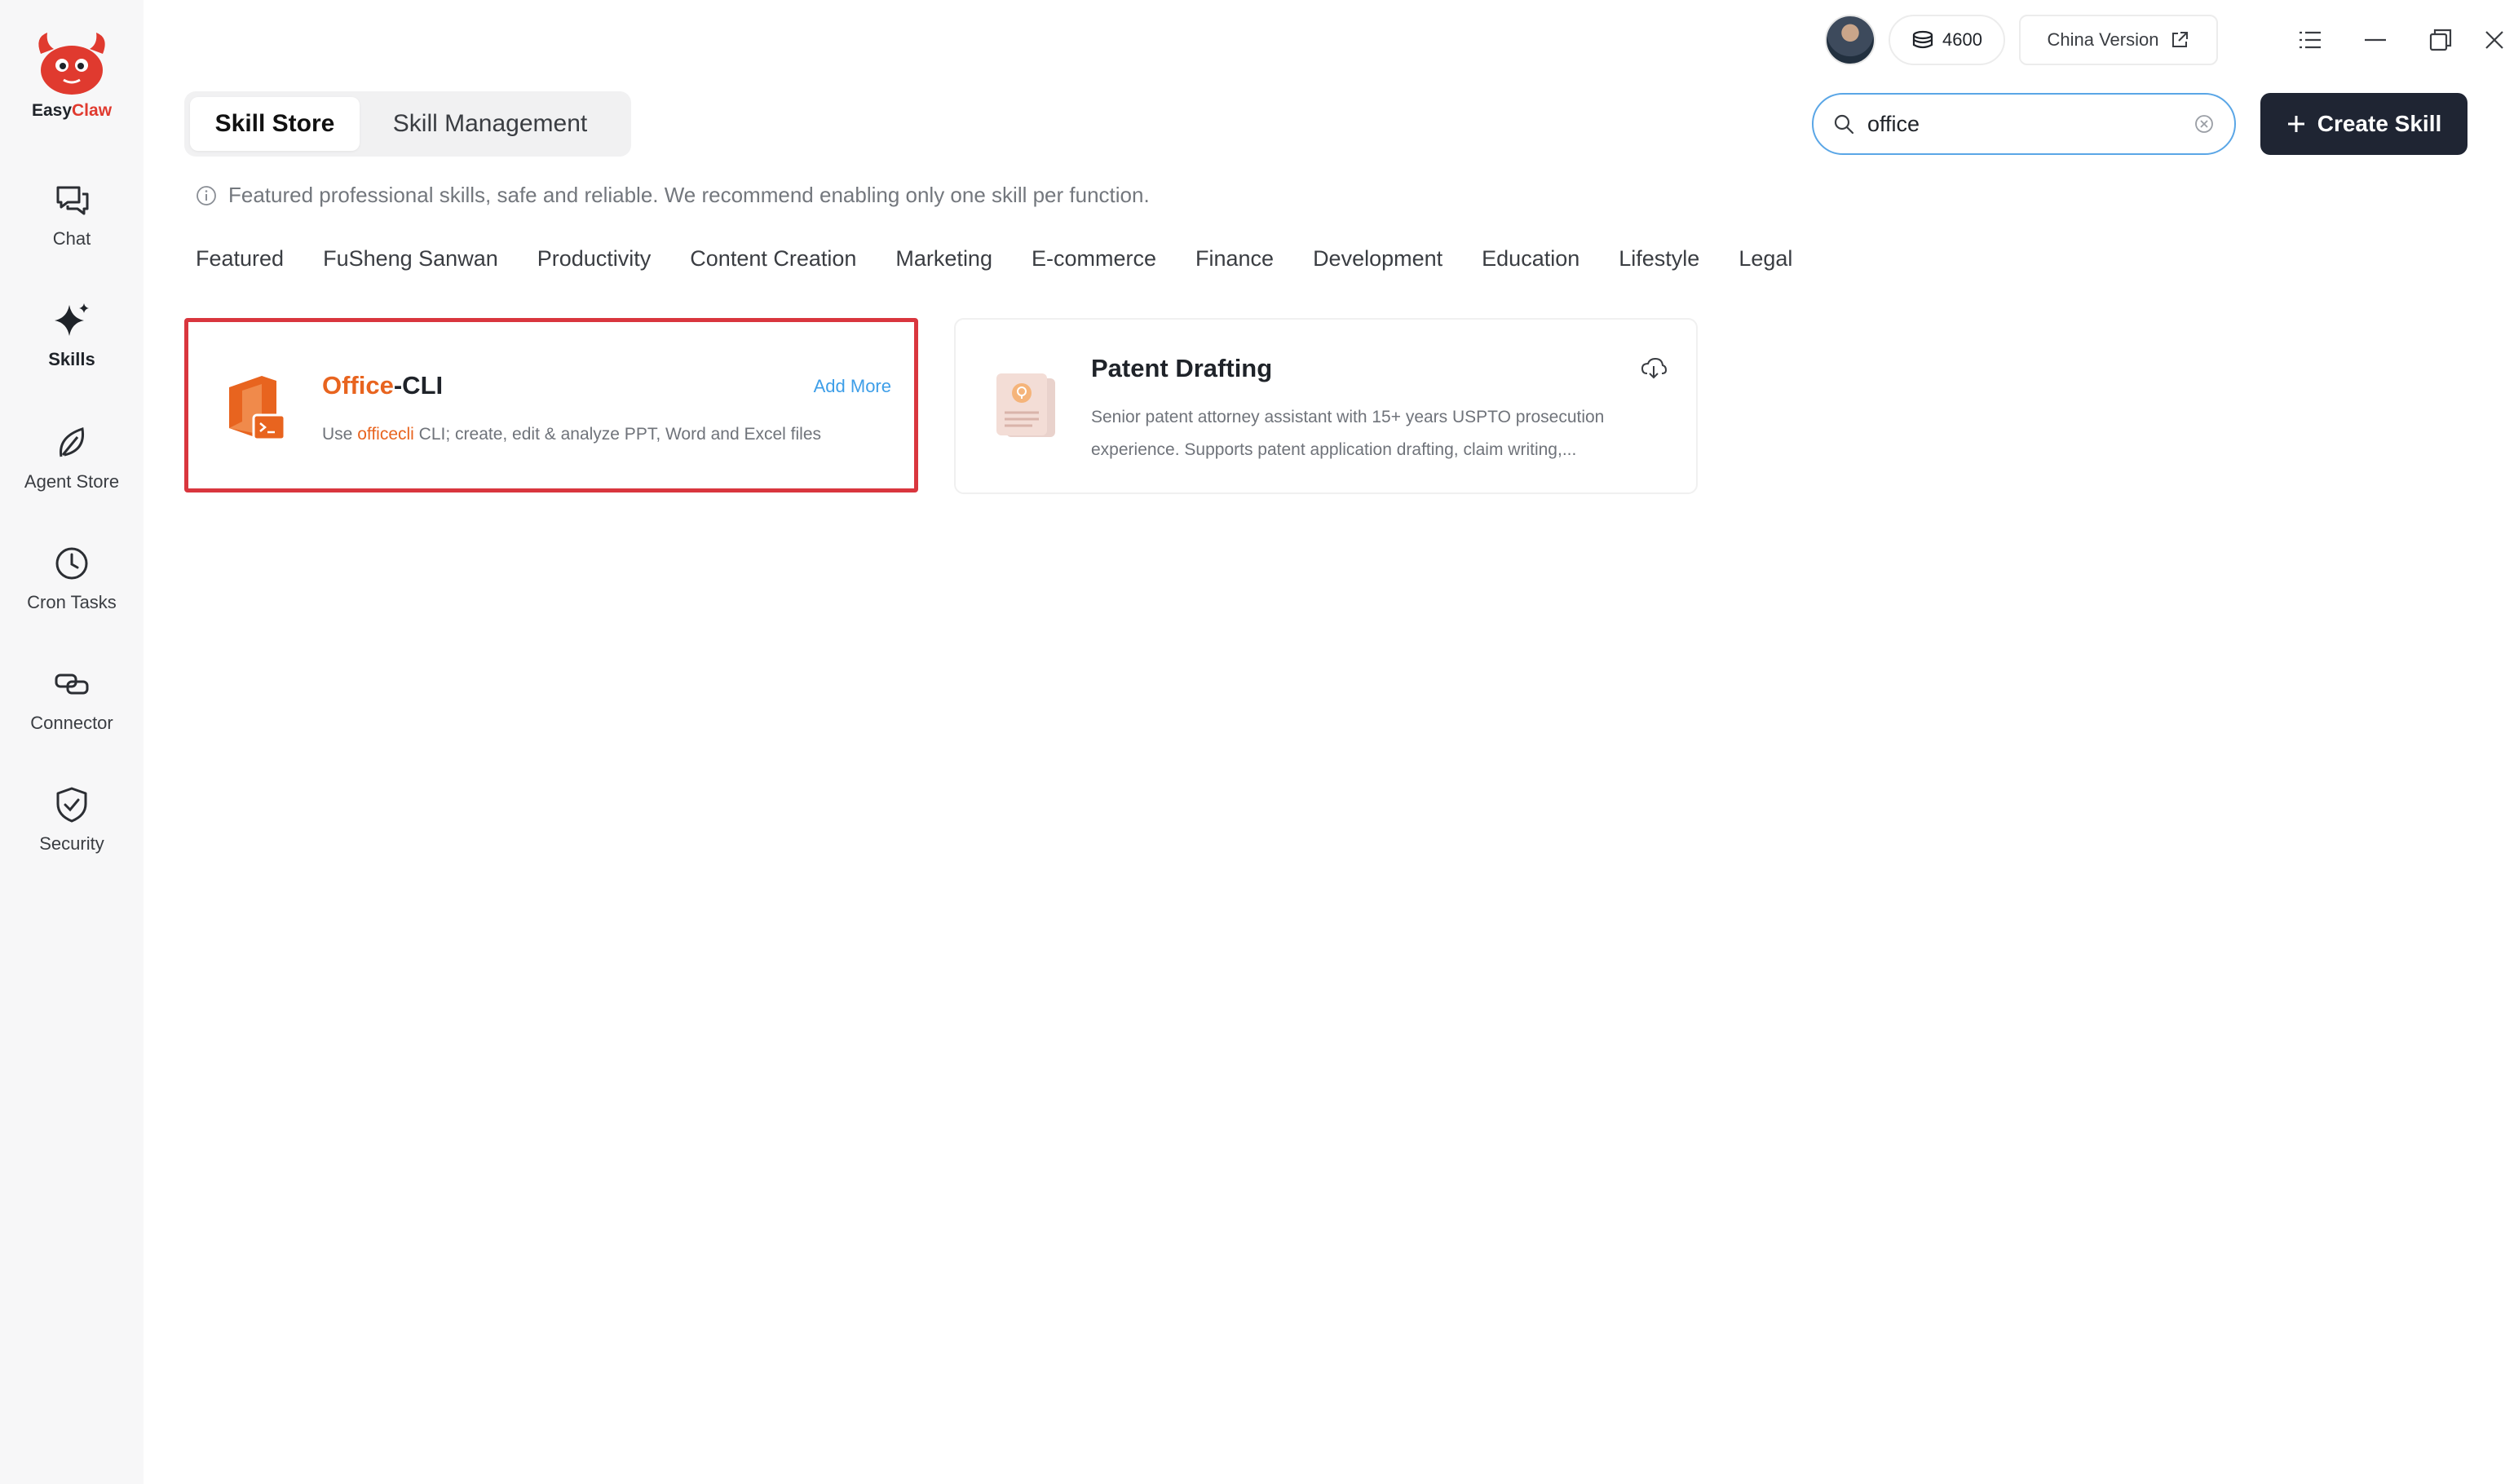 This screenshot has width=2505, height=1484. I want to click on china-version-button: China Version, so click(2118, 40).